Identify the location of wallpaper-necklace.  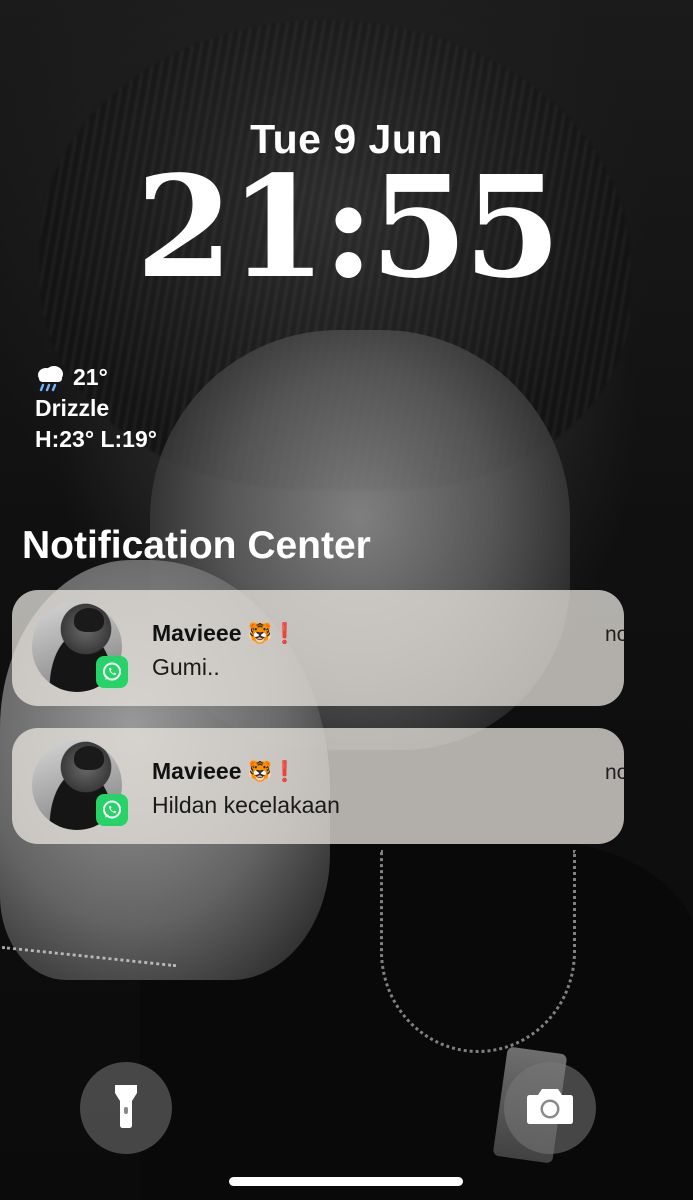
(478, 951).